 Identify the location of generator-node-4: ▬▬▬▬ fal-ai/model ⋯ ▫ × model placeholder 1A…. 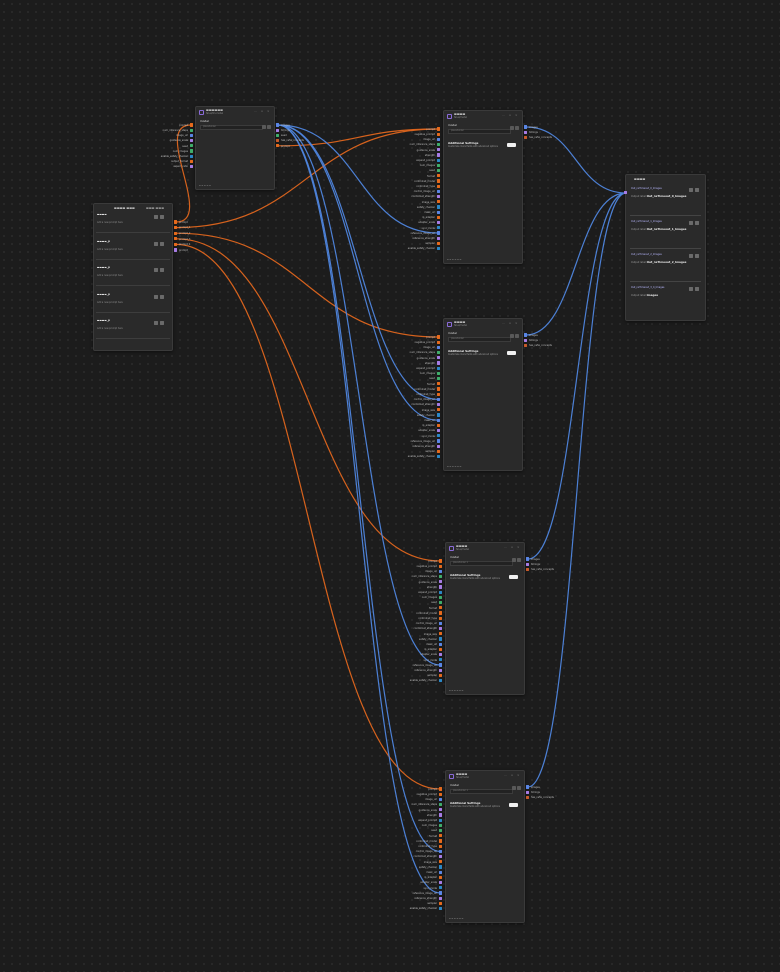
(485, 846).